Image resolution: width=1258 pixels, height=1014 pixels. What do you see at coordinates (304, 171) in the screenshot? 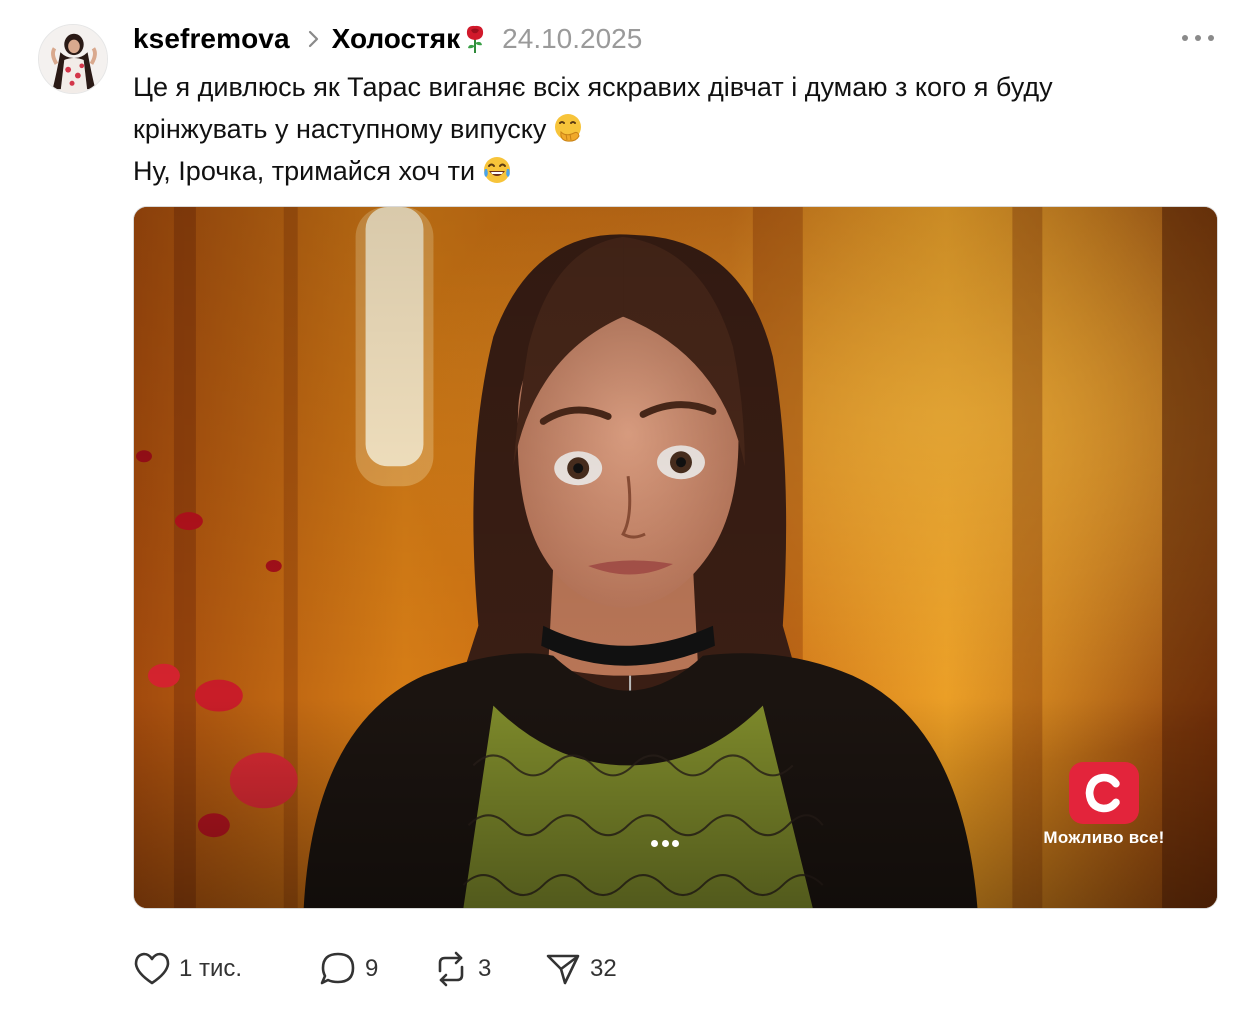
I see `text-line: Ну, Ірочка, тримайся хоч ти` at bounding box center [304, 171].